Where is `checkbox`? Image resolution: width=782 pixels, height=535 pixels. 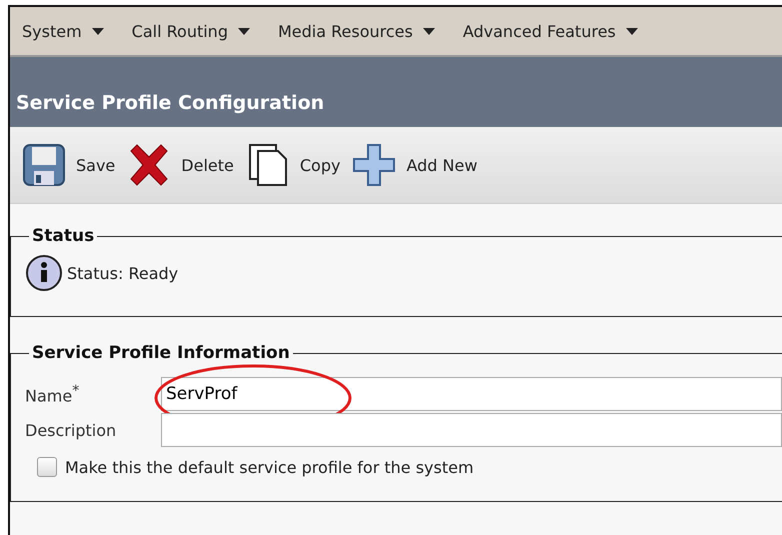 checkbox is located at coordinates (47, 467).